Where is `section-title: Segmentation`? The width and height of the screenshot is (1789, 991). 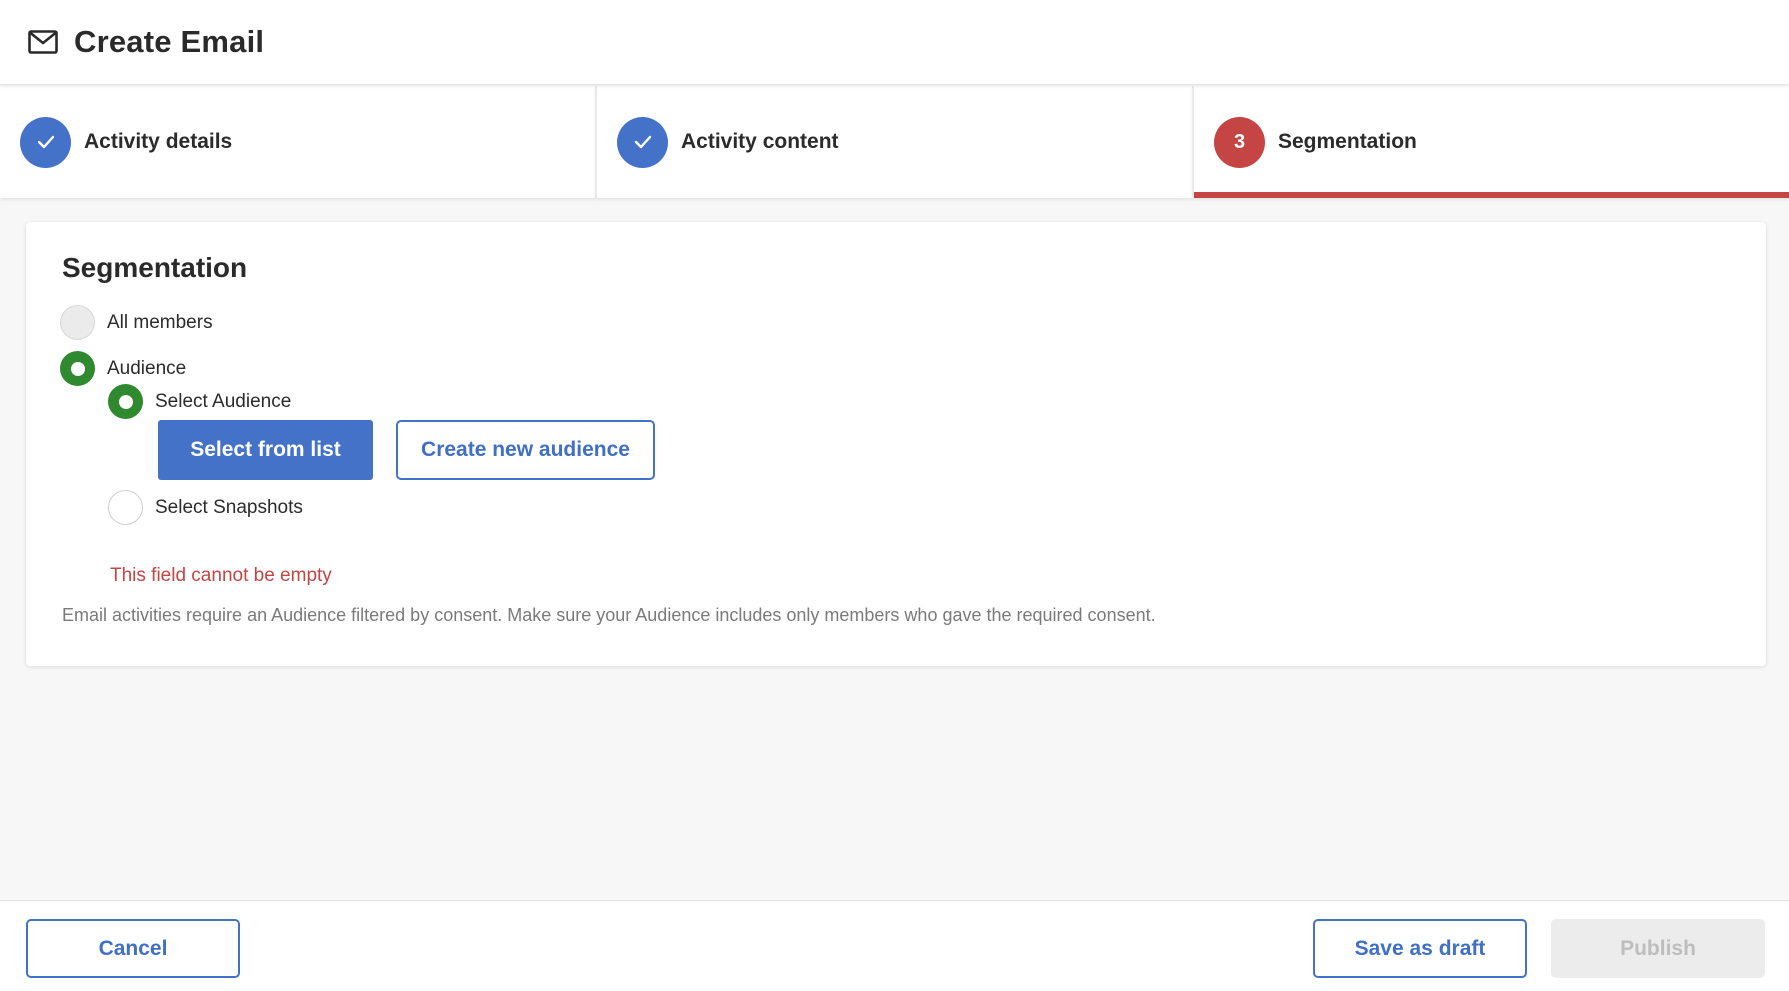 section-title: Segmentation is located at coordinates (155, 267).